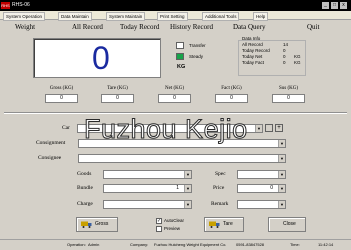 The height and width of the screenshot is (250, 351). Describe the element at coordinates (261, 204) in the screenshot. I see `remark-select: ▼` at that location.